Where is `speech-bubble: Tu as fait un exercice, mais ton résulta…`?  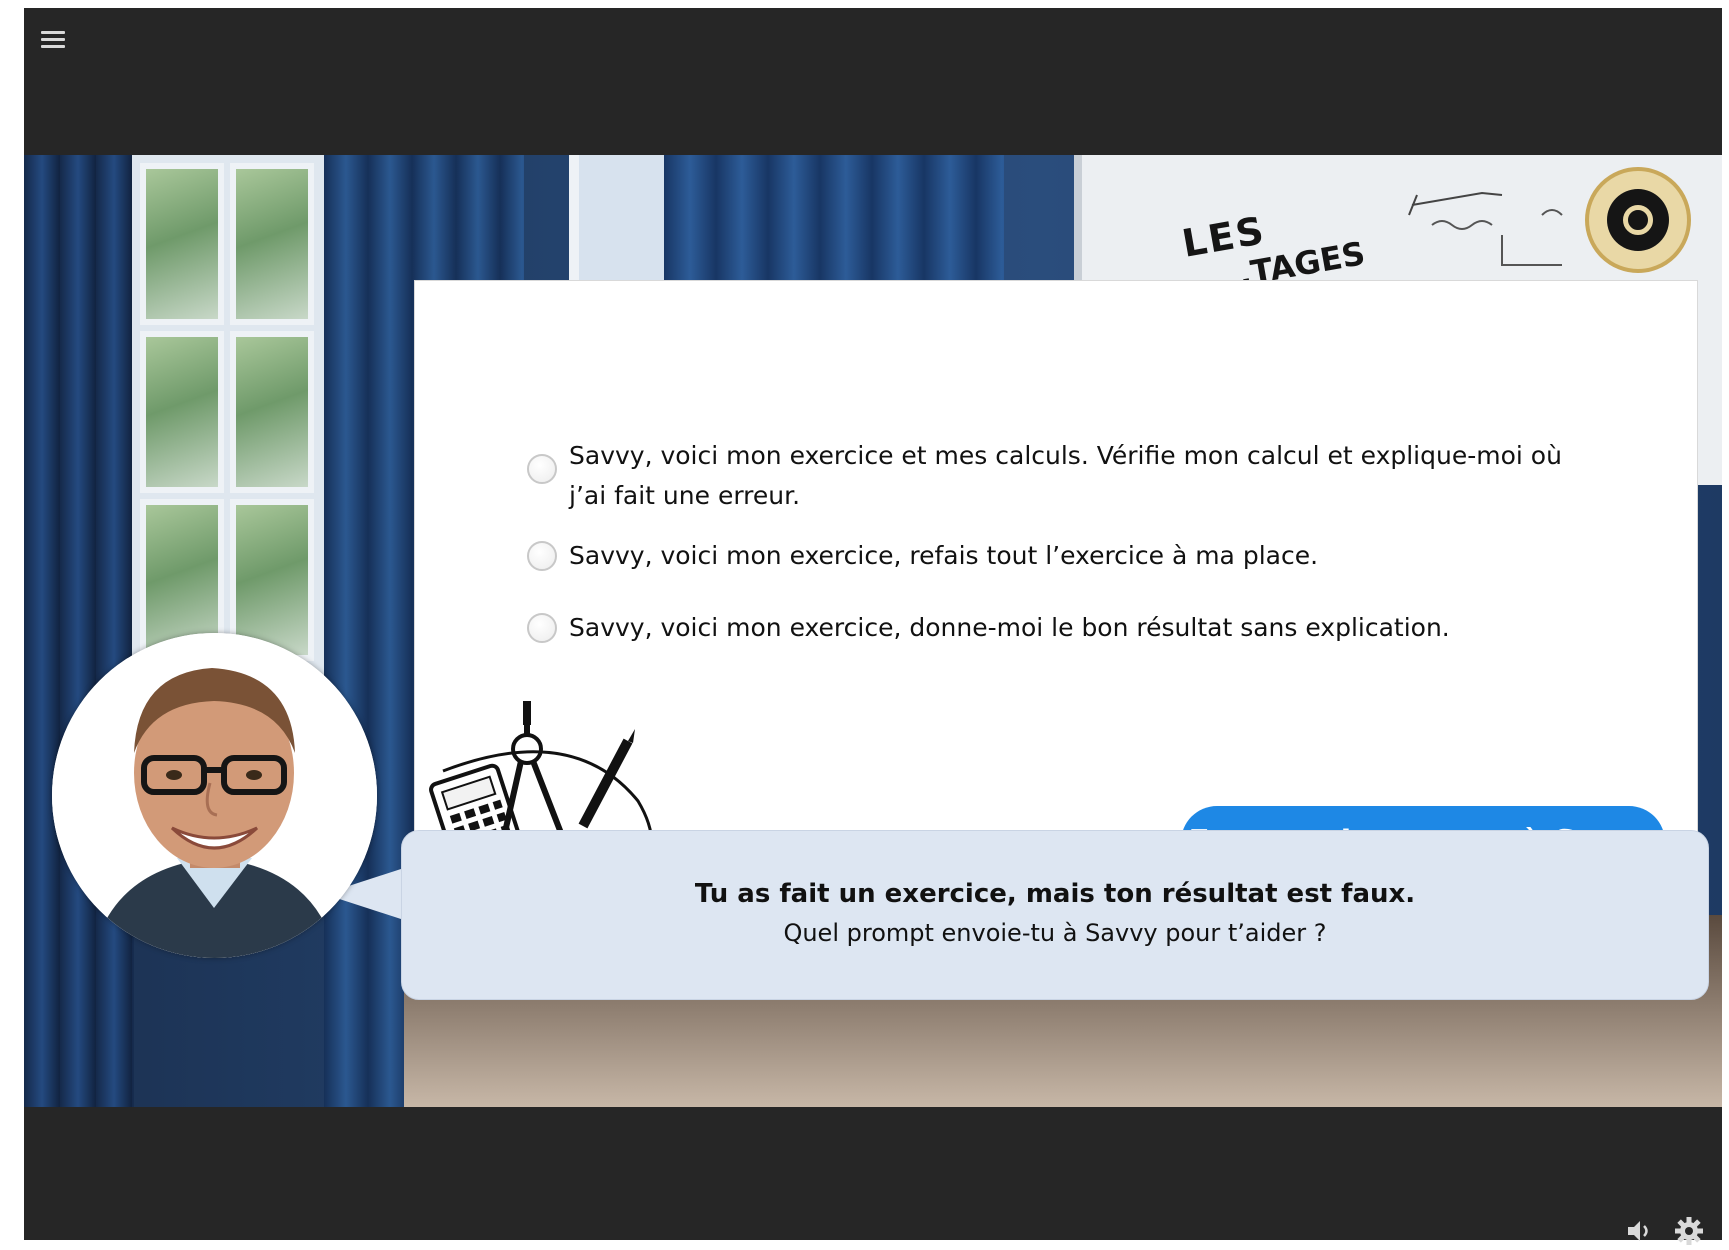
speech-bubble: Tu as fait un exercice, mais ton résulta… is located at coordinates (1055, 915).